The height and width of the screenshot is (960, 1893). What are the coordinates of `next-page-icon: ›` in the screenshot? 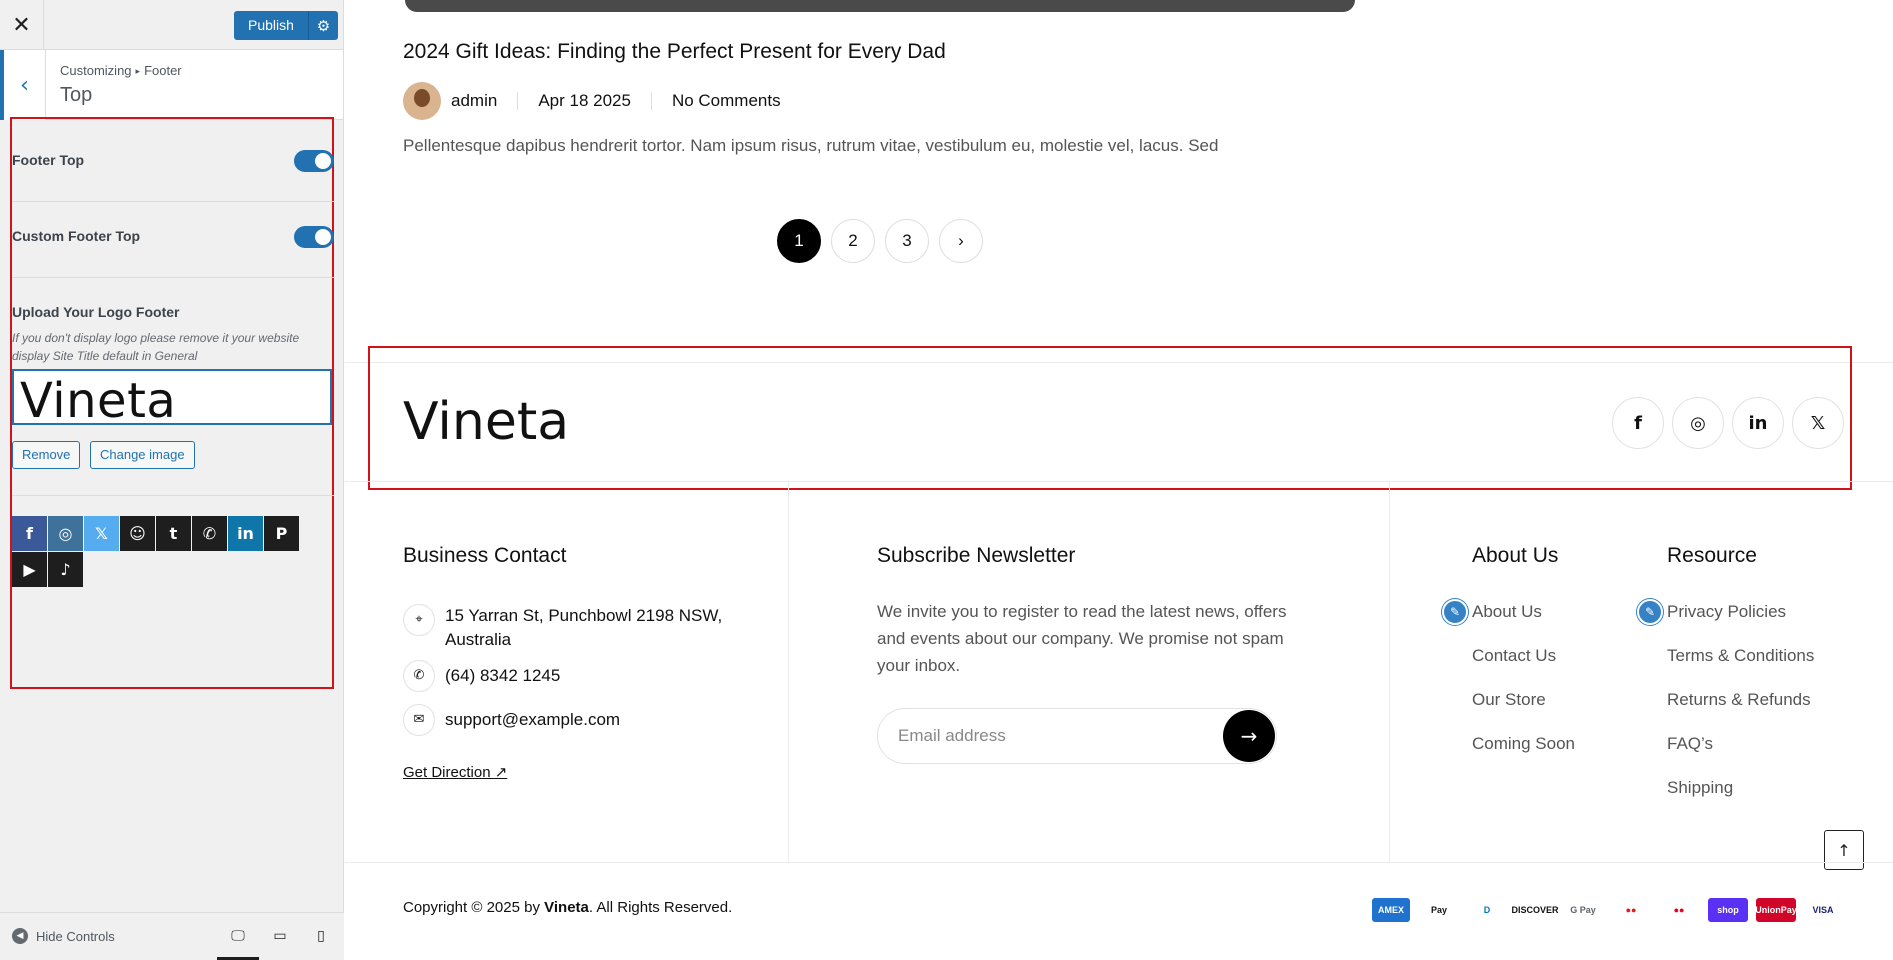 It's located at (961, 241).